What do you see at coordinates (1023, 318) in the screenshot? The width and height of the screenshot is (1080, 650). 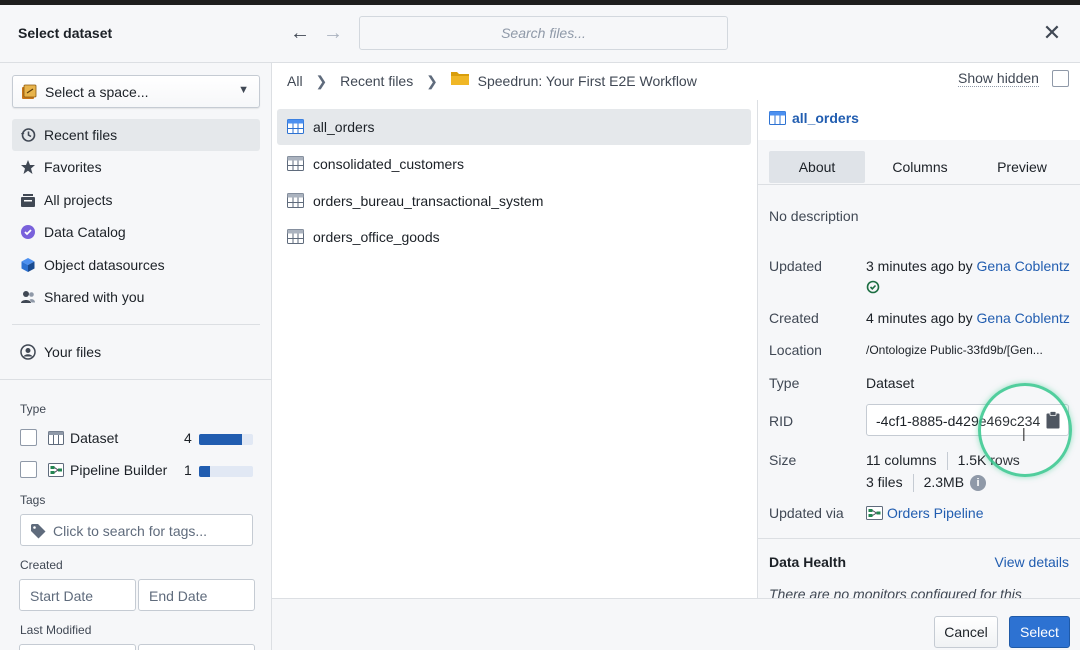 I see `created-user-link: Gena Coblentz` at bounding box center [1023, 318].